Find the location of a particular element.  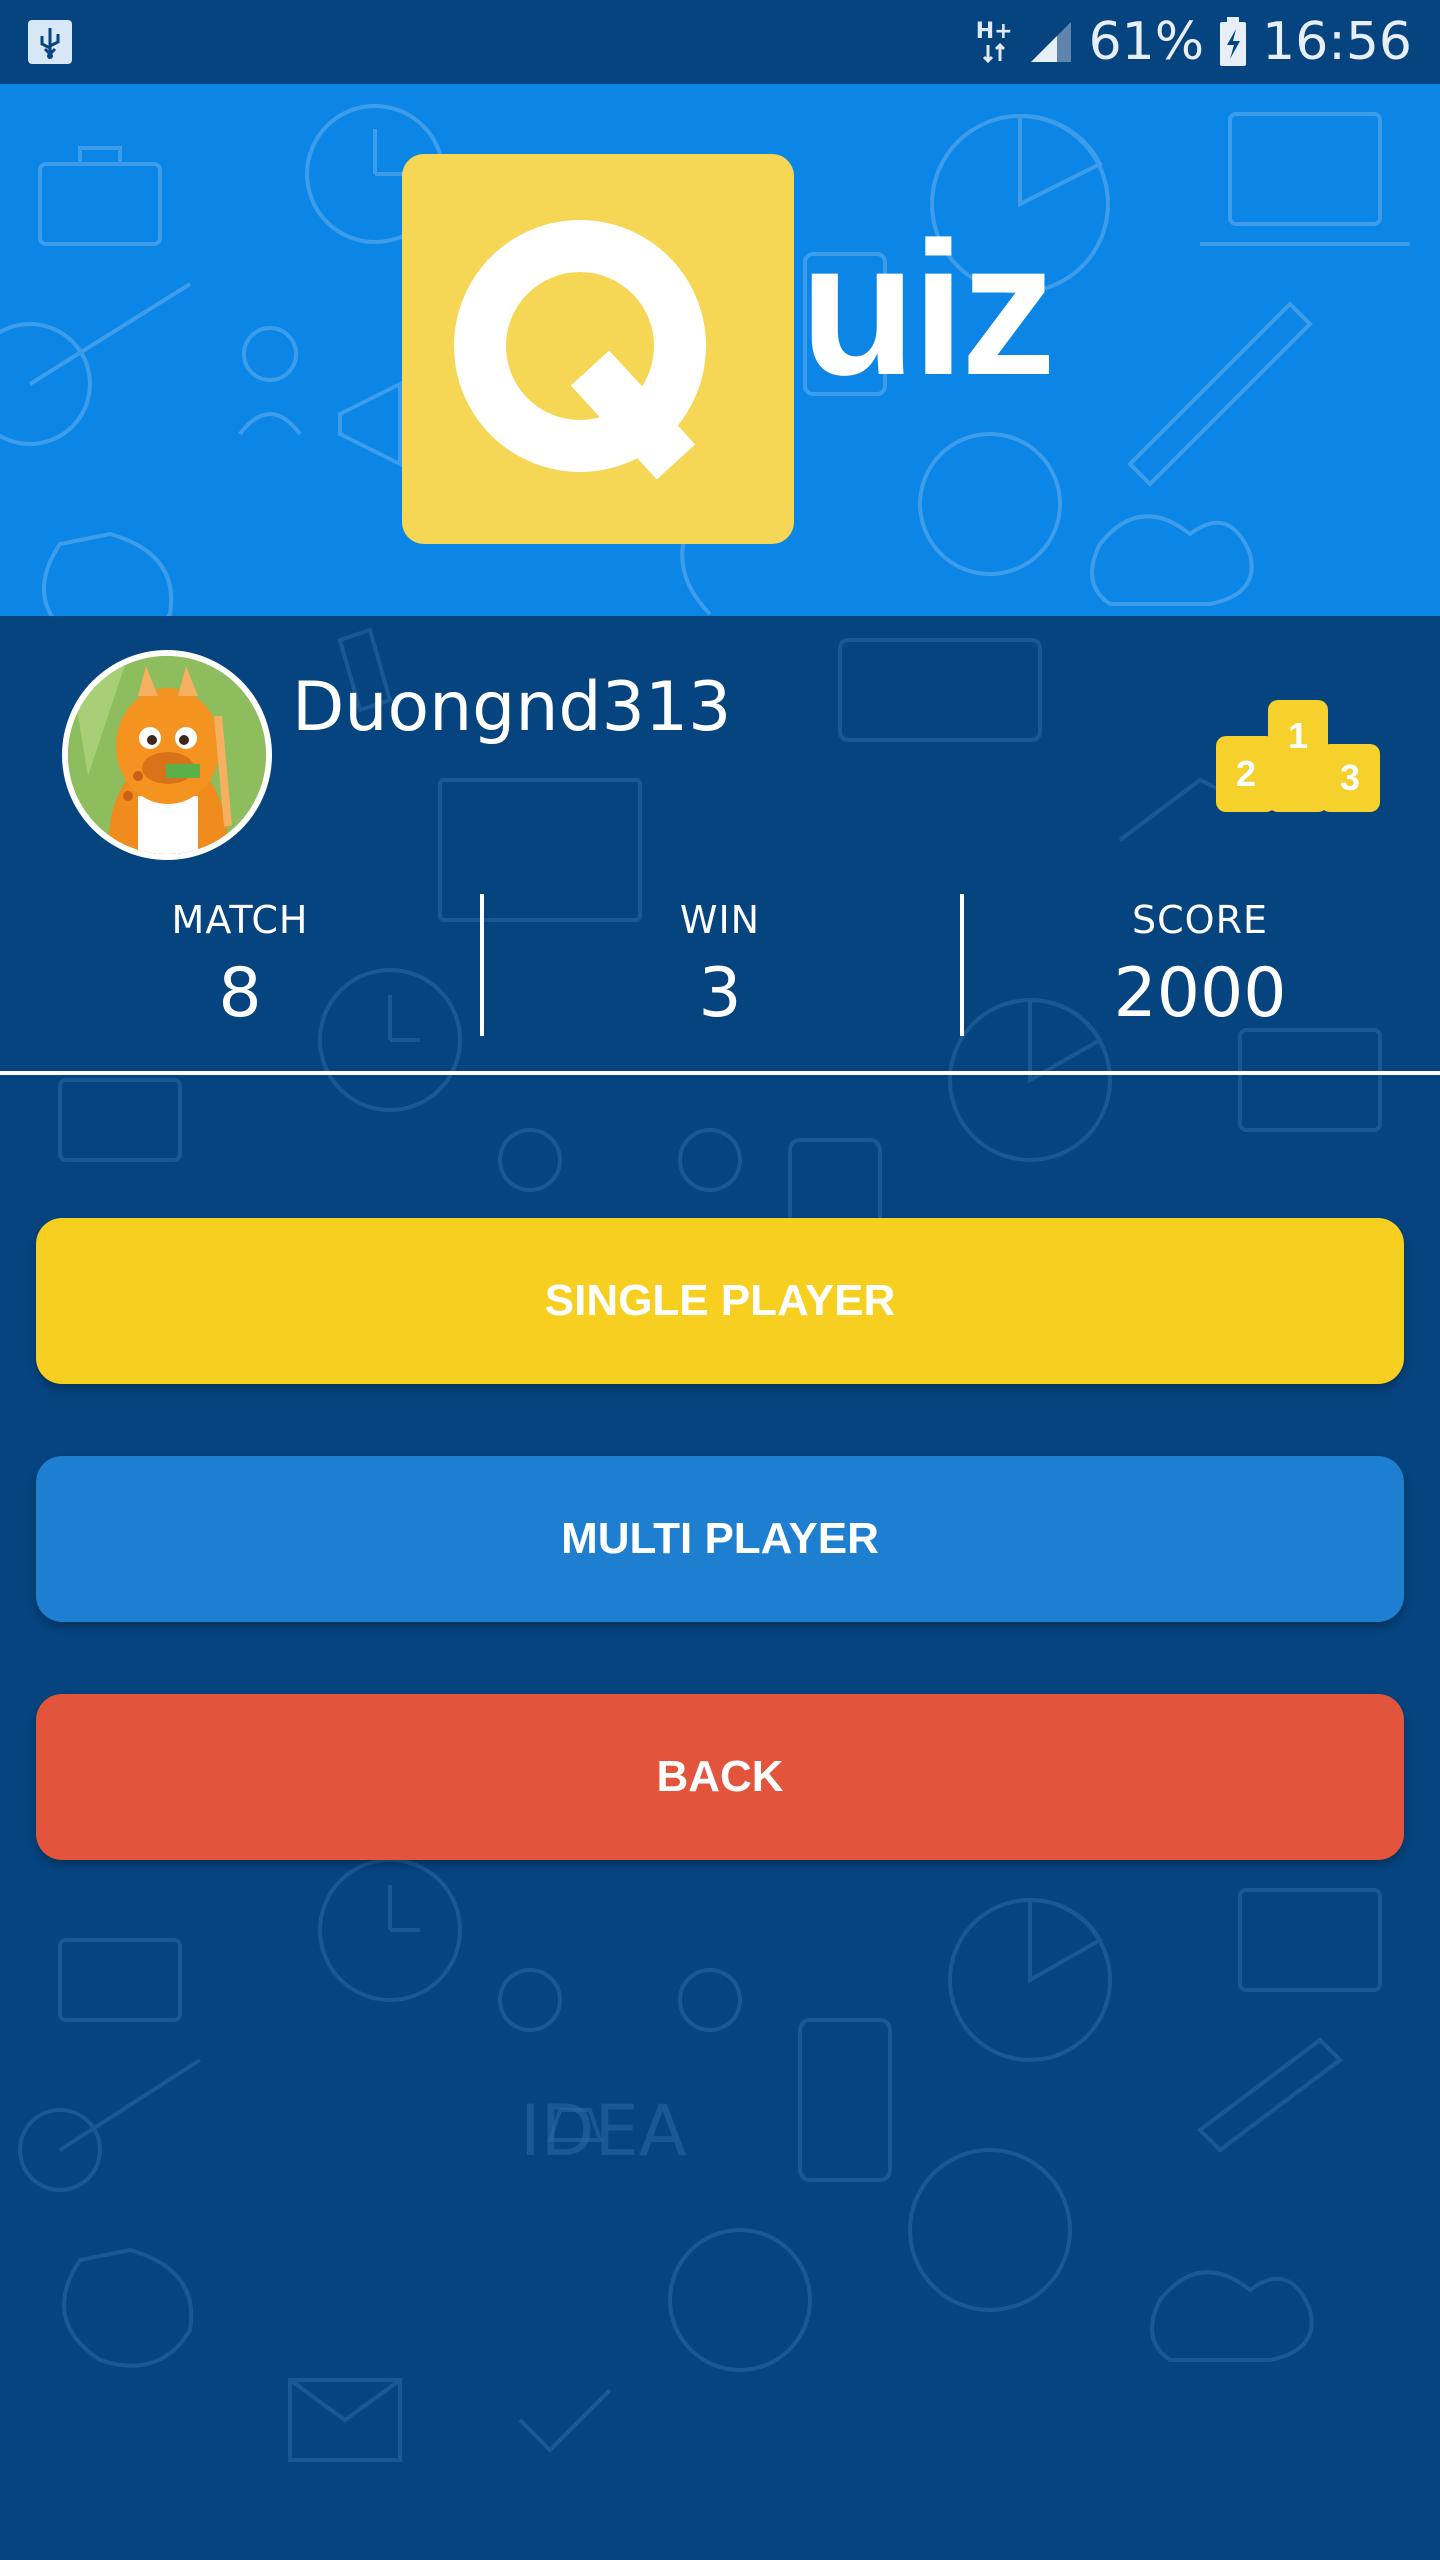

section-divider is located at coordinates (720, 1073).